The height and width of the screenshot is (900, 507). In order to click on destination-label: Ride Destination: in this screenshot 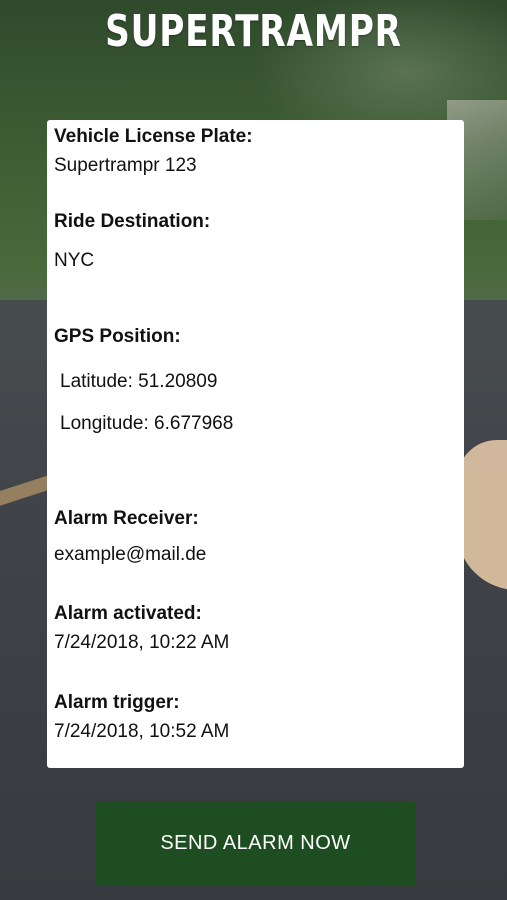, I will do `click(132, 221)`.